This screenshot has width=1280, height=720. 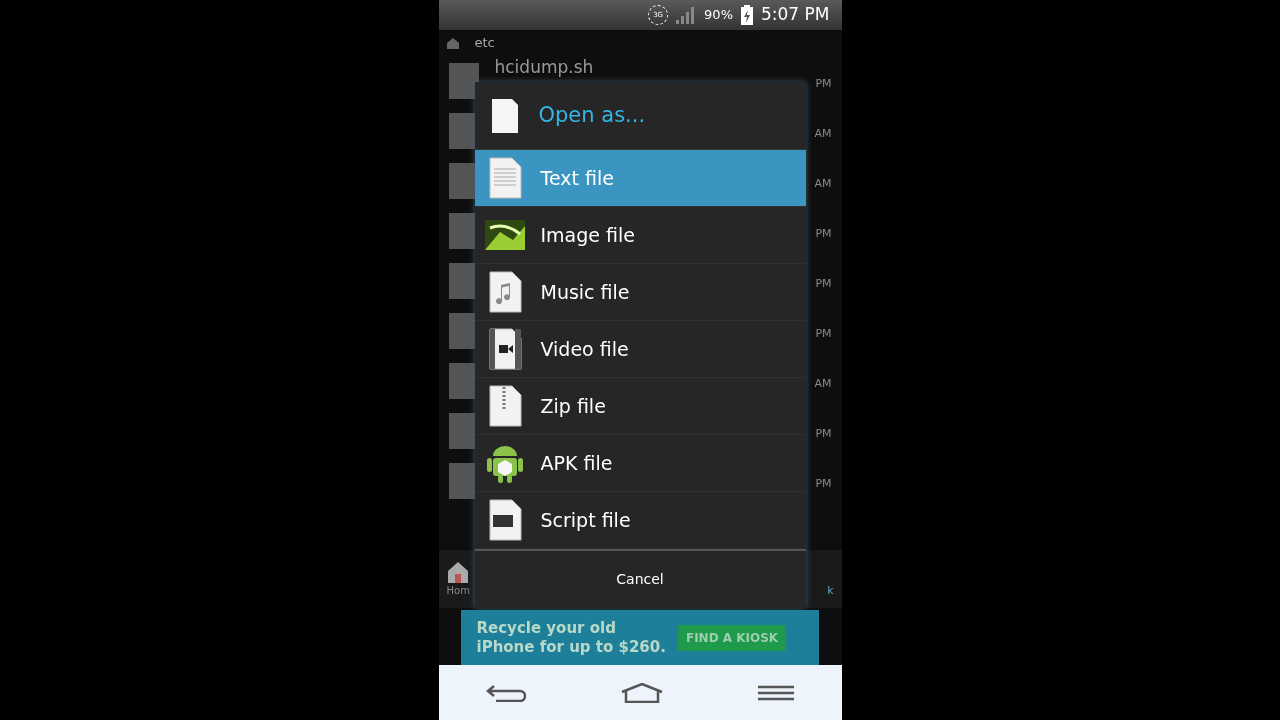 I want to click on option-label: Video file, so click(x=584, y=349).